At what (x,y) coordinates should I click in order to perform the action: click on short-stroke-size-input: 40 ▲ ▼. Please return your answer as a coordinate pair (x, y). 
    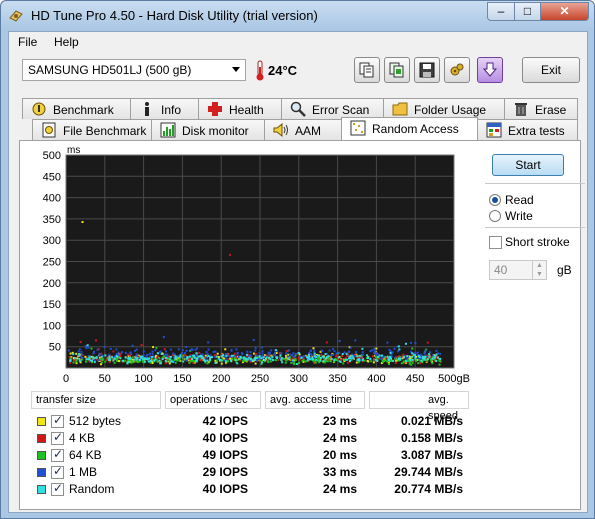
    Looking at the image, I should click on (518, 270).